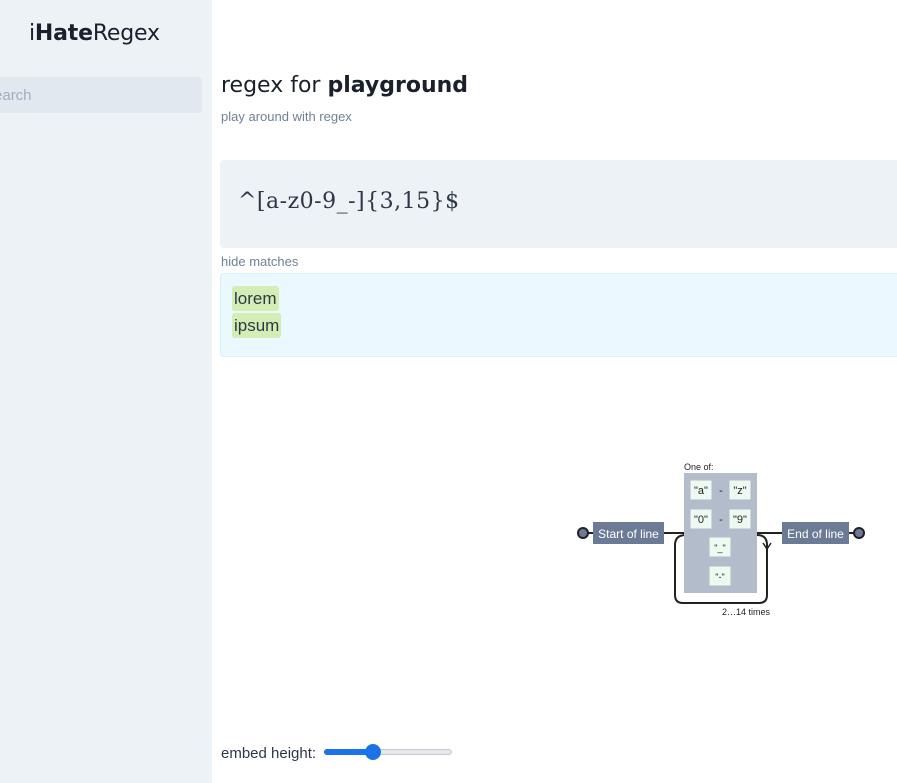 Image resolution: width=897 pixels, height=783 pixels. I want to click on start-terminal, so click(583, 533).